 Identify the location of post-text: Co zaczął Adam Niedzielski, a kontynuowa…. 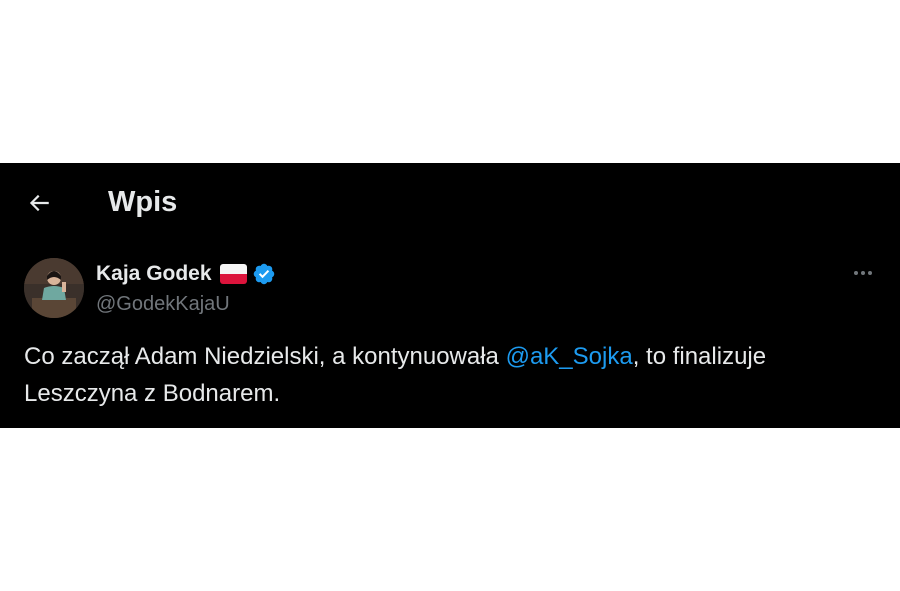
(454, 375).